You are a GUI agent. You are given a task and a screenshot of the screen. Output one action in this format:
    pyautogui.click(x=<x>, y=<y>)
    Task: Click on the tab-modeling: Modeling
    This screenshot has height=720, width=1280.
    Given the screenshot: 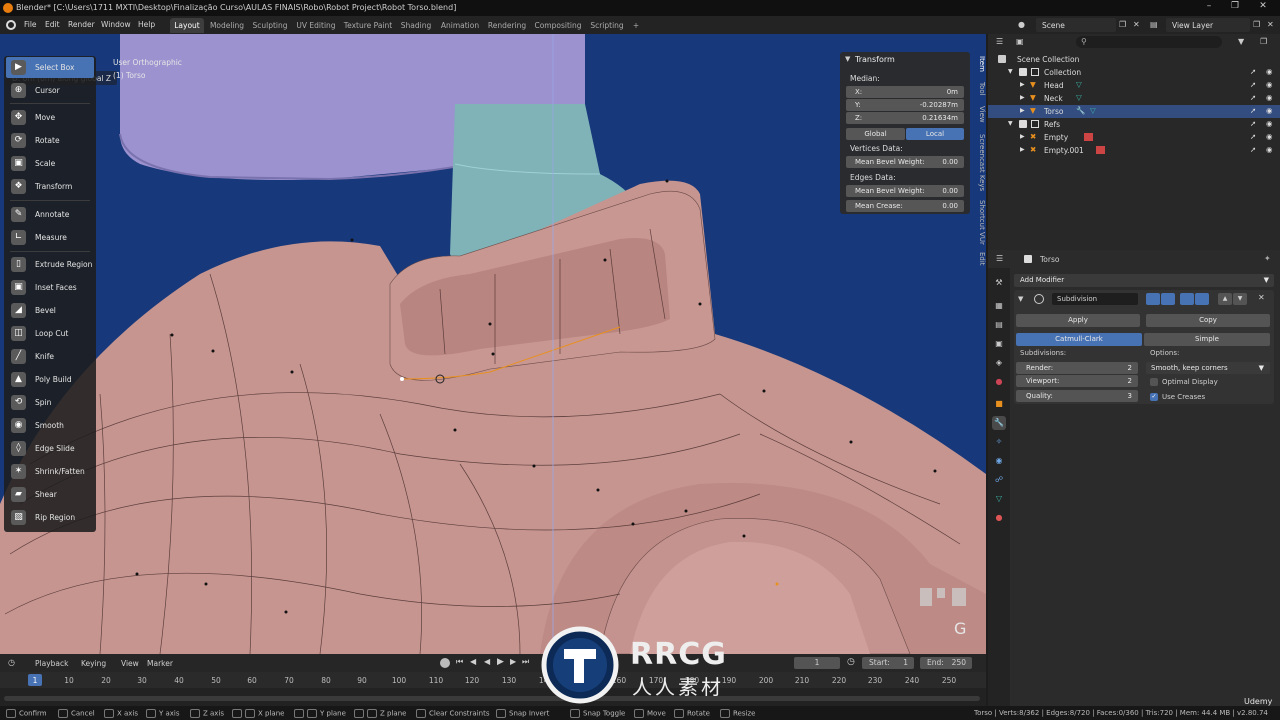 What is the action you would take?
    pyautogui.click(x=227, y=25)
    